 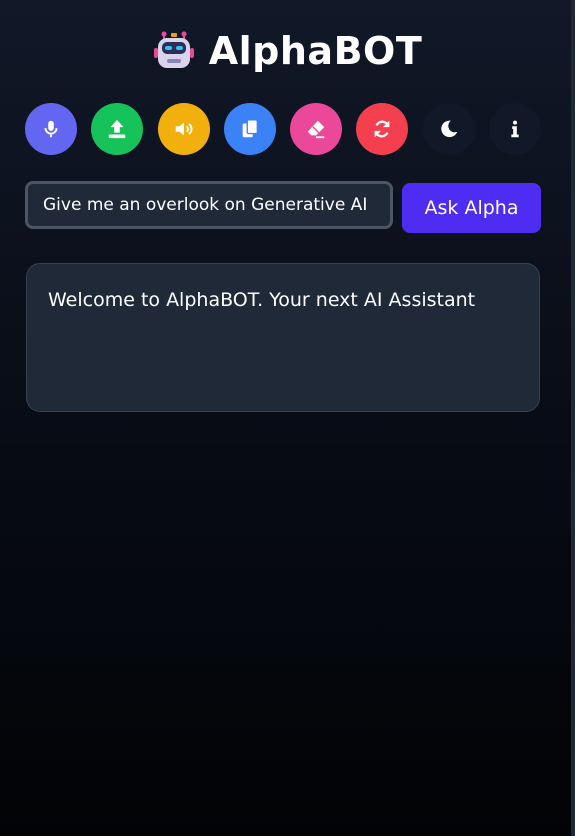 What do you see at coordinates (209, 205) in the screenshot?
I see `query-input` at bounding box center [209, 205].